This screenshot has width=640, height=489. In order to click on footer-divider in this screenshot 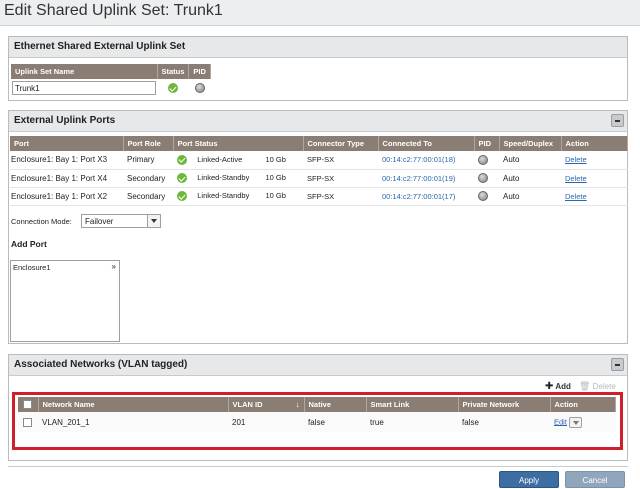, I will do `click(318, 466)`.